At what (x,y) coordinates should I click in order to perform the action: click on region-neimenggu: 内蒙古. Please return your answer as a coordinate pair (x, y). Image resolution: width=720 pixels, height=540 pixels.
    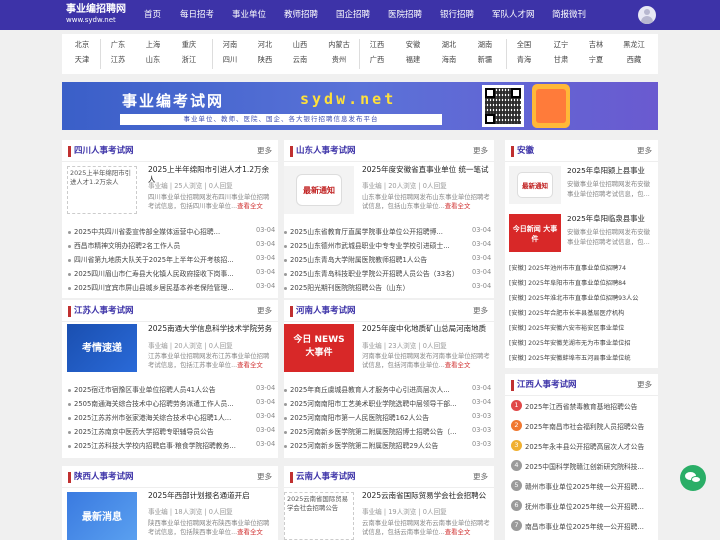
    Looking at the image, I should click on (339, 45).